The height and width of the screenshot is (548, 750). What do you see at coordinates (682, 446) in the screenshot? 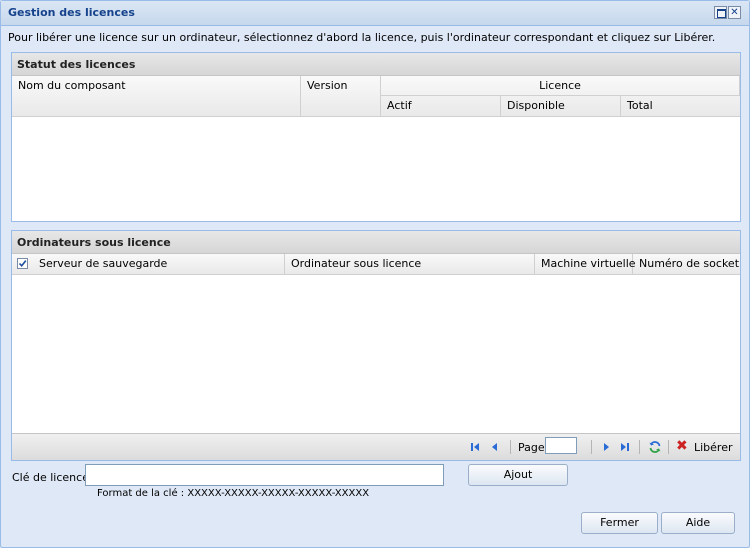
I see `release-x-icon: ✖` at bounding box center [682, 446].